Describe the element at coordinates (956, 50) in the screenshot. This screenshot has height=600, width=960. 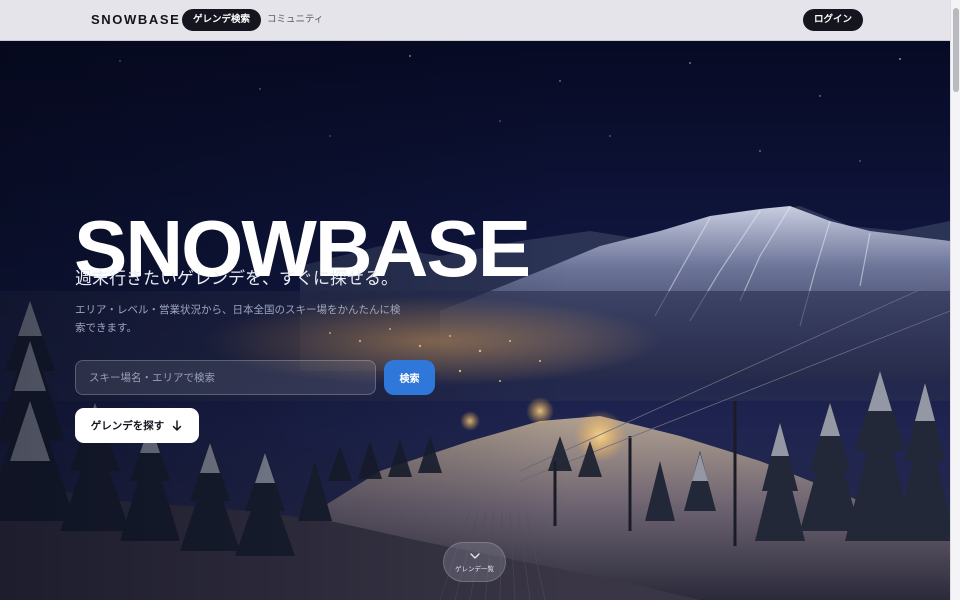
I see `scrollbar-thumb` at that location.